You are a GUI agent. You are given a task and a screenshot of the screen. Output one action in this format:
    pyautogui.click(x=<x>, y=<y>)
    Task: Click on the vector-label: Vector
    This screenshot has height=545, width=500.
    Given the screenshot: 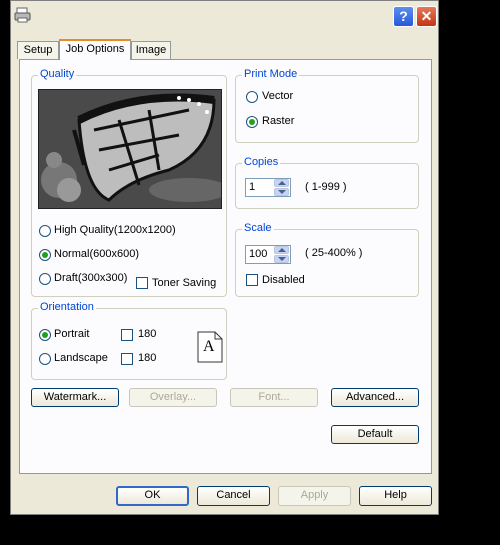 What is the action you would take?
    pyautogui.click(x=278, y=96)
    